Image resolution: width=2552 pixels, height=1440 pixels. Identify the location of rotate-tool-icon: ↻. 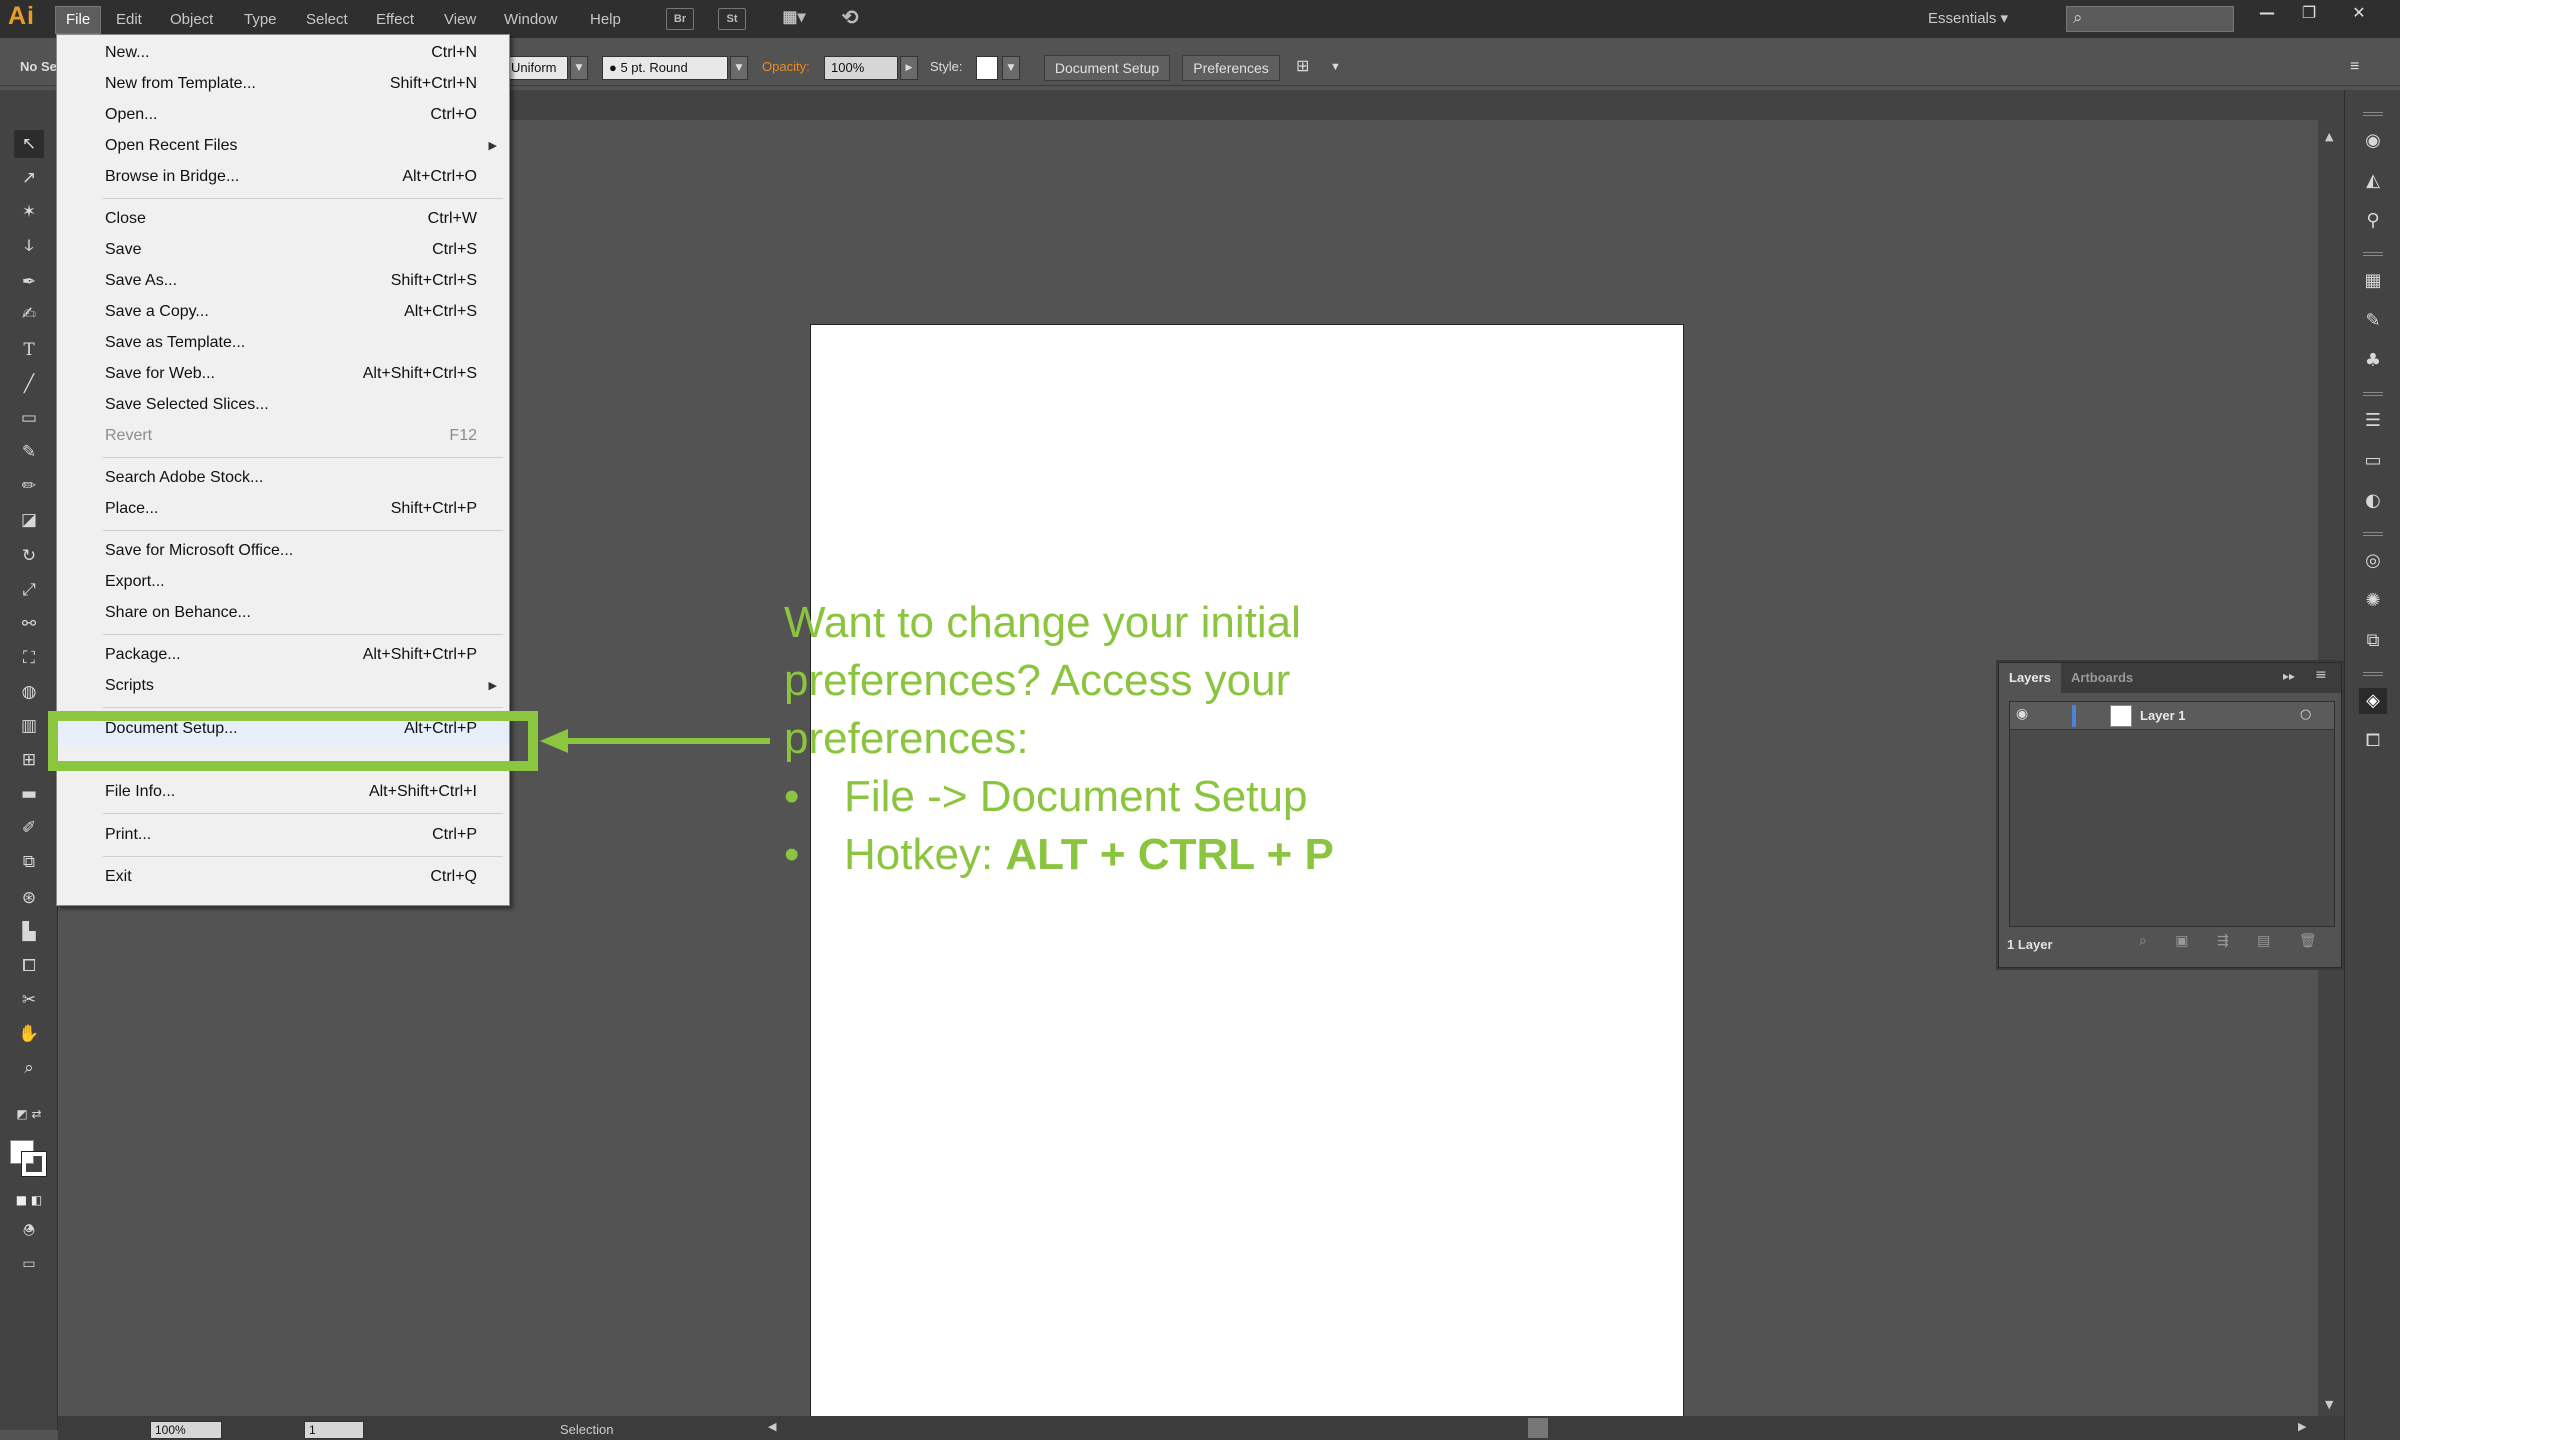
(29, 556).